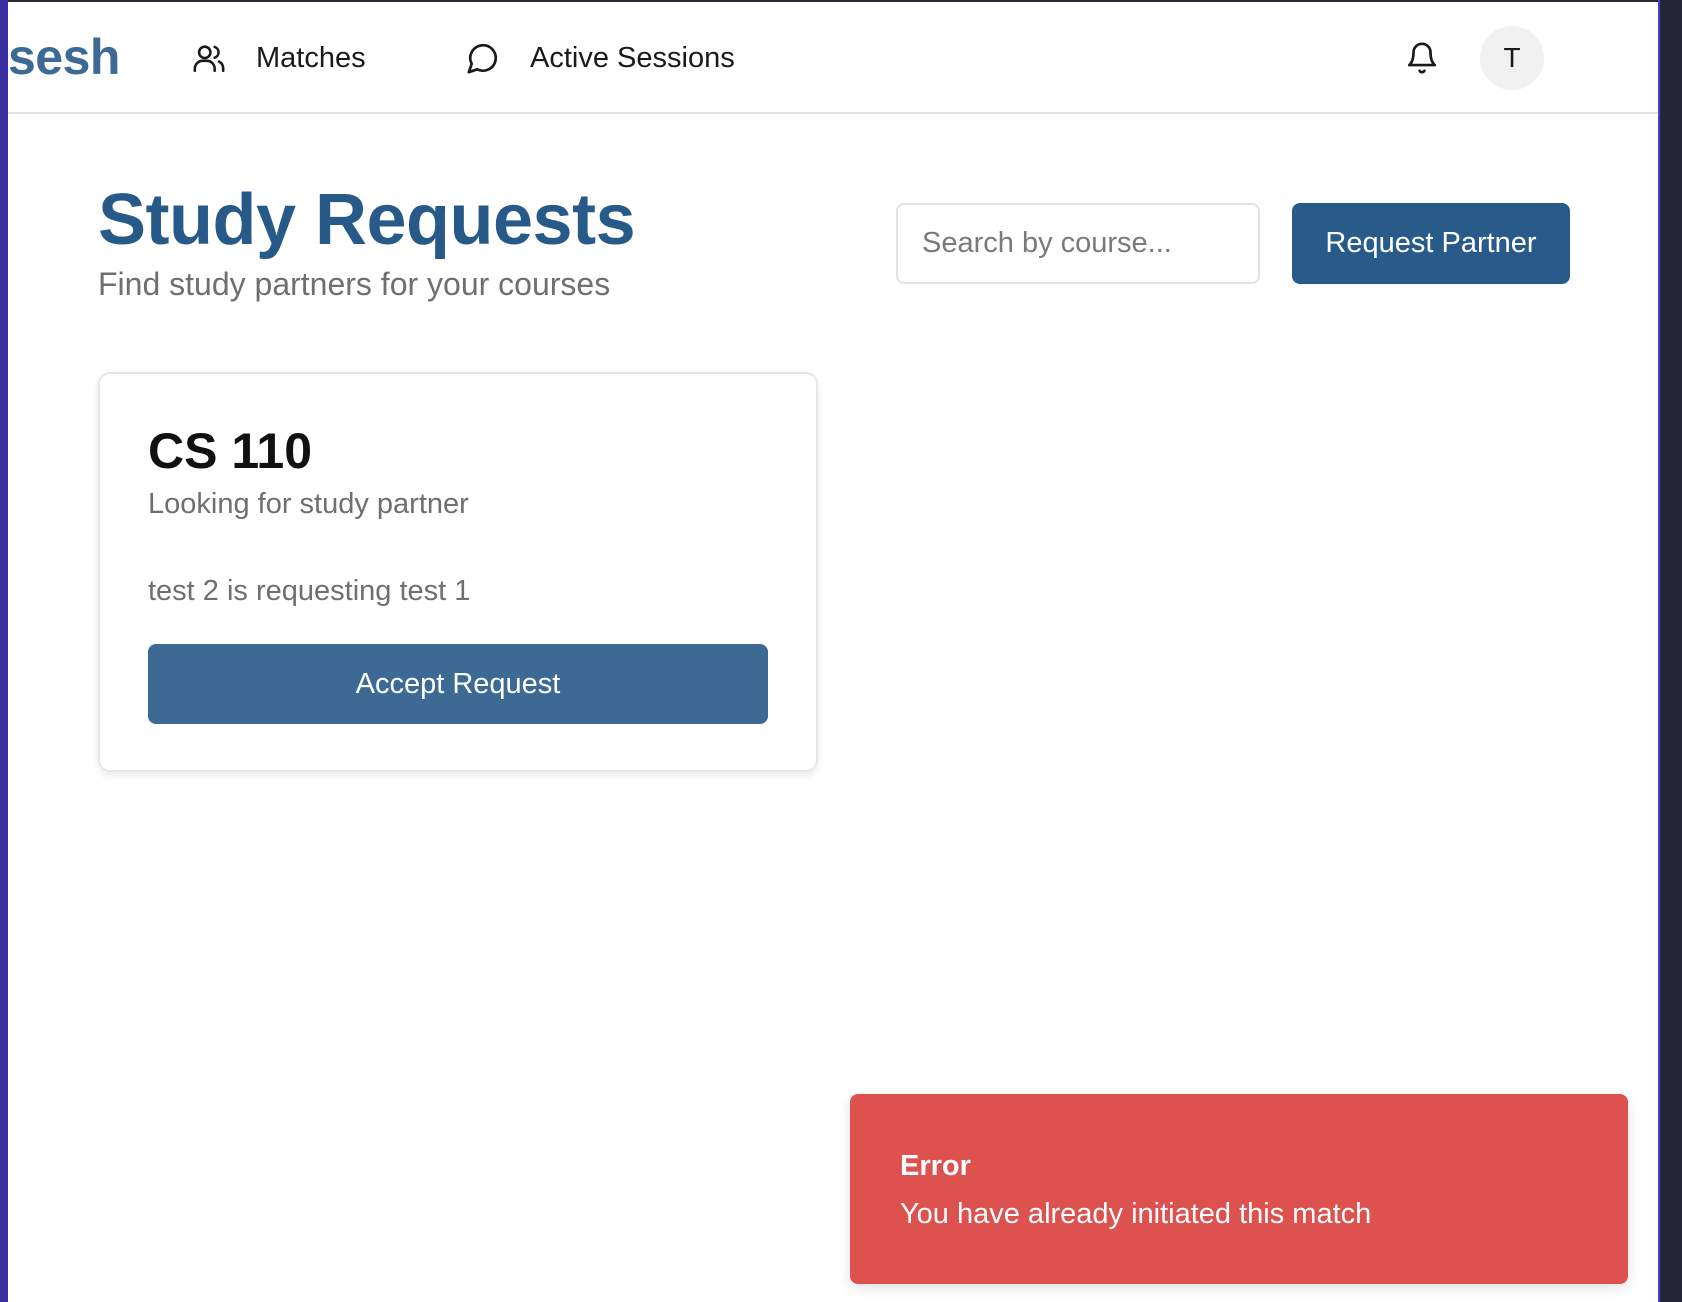 The width and height of the screenshot is (1682, 1302). What do you see at coordinates (308, 504) in the screenshot?
I see `request-description: Looking for study partner` at bounding box center [308, 504].